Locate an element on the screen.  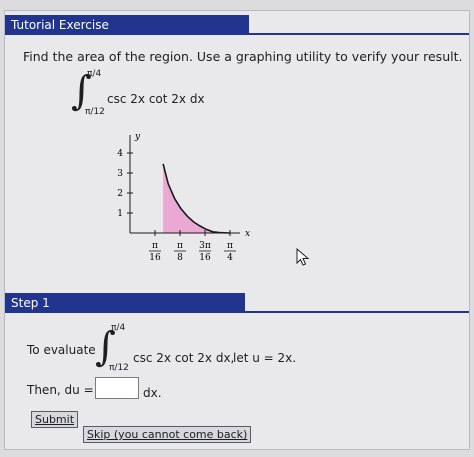
du-answer-input is located at coordinates (117, 388).